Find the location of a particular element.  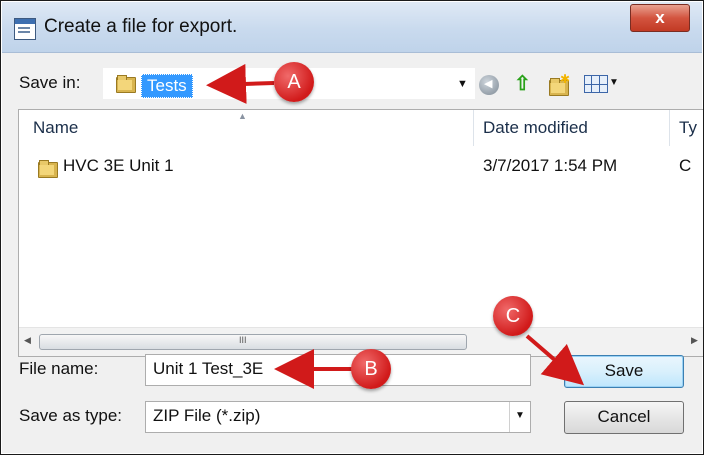

save-as-type-label: Save as type: is located at coordinates (71, 415).